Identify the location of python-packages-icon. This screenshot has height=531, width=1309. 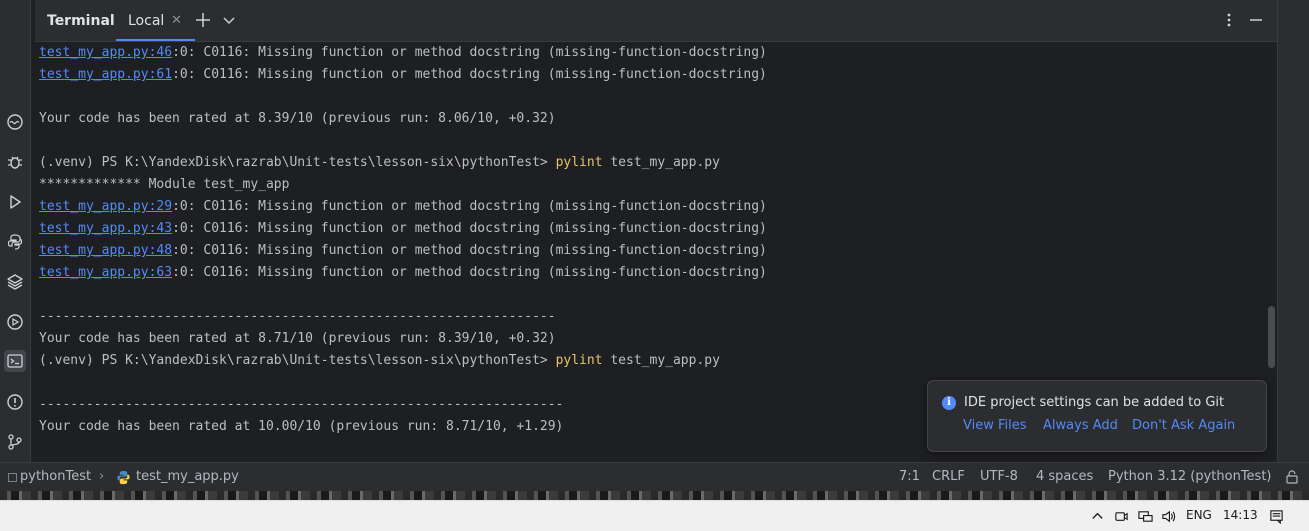
(15, 282).